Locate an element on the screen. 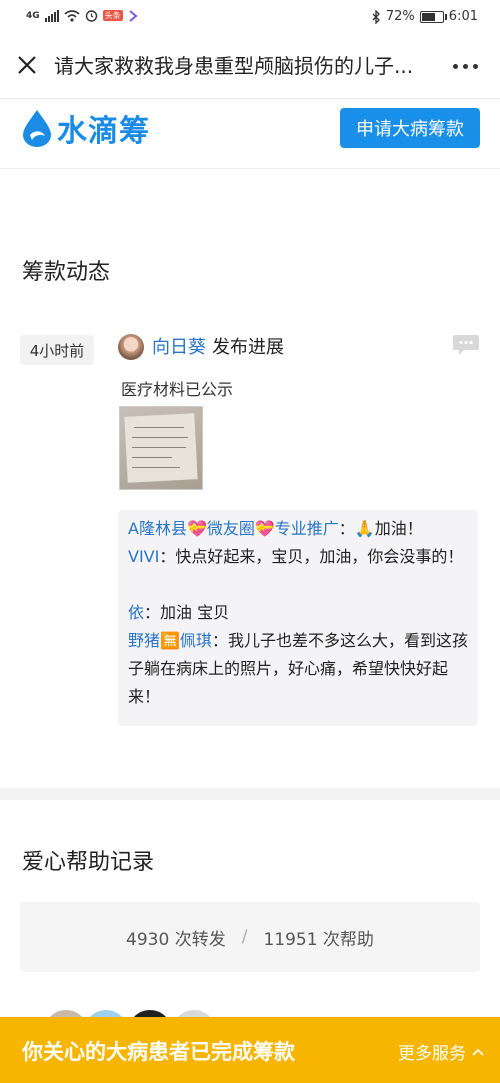 The width and height of the screenshot is (500, 1083). share-count: 4930 次转发 is located at coordinates (176, 939).